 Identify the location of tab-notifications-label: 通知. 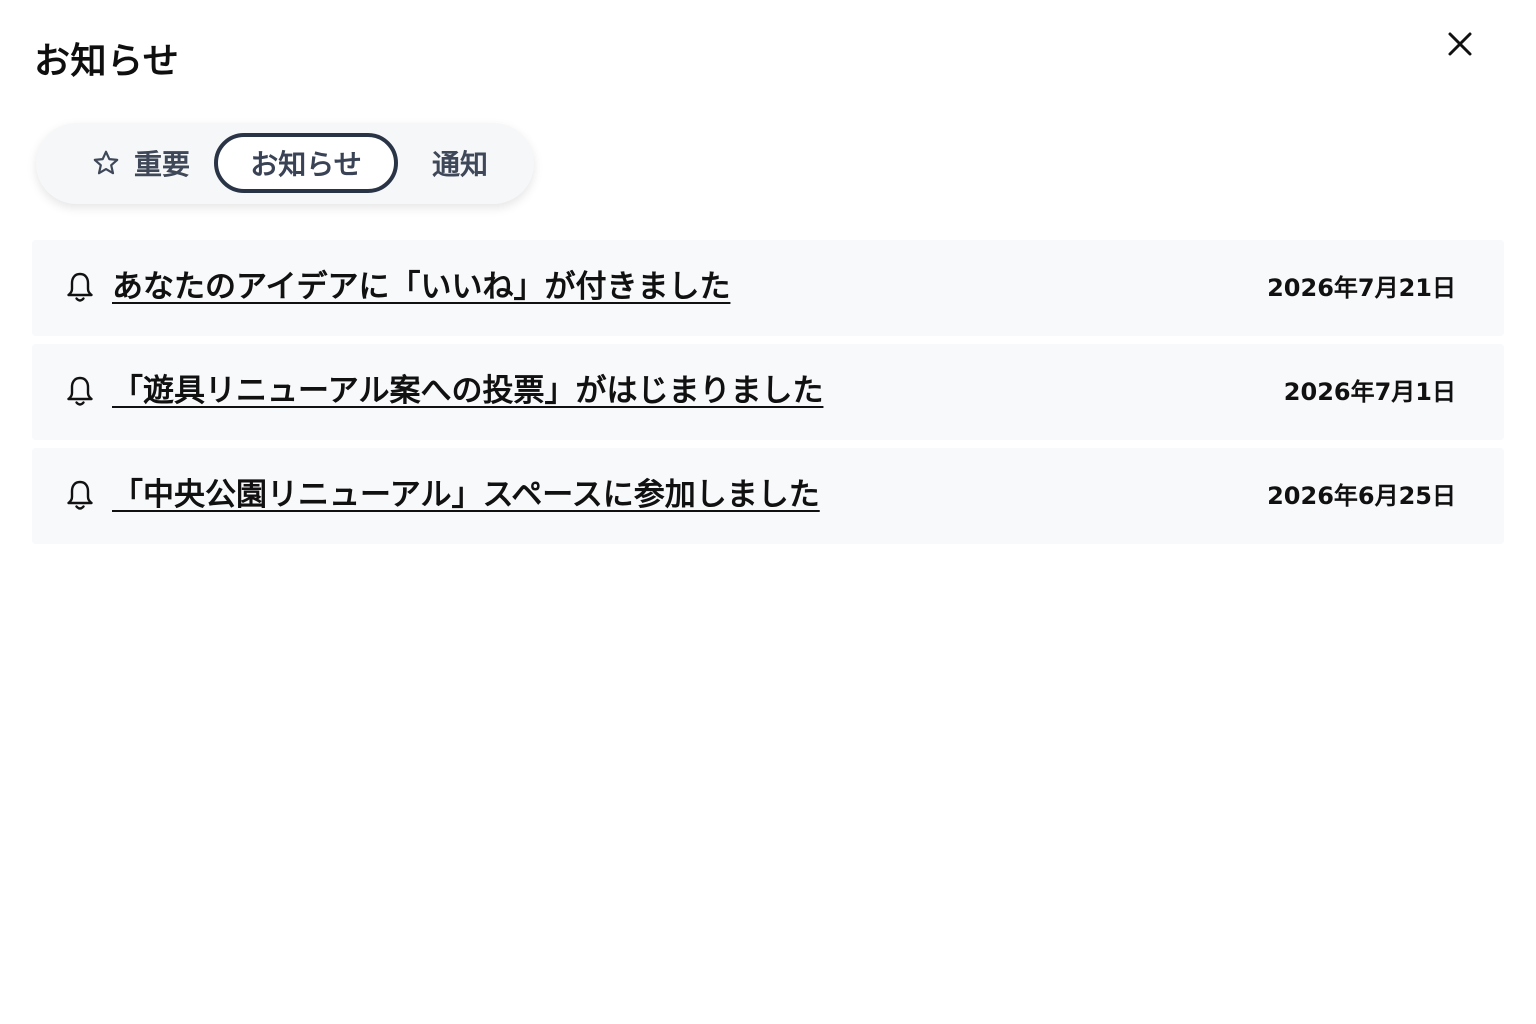
(459, 164).